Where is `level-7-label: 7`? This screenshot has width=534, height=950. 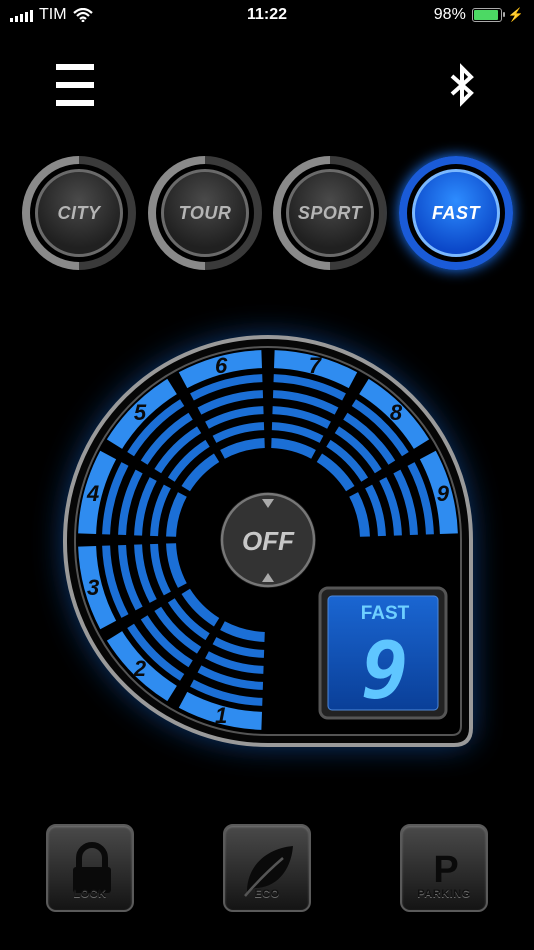 level-7-label: 7 is located at coordinates (316, 365).